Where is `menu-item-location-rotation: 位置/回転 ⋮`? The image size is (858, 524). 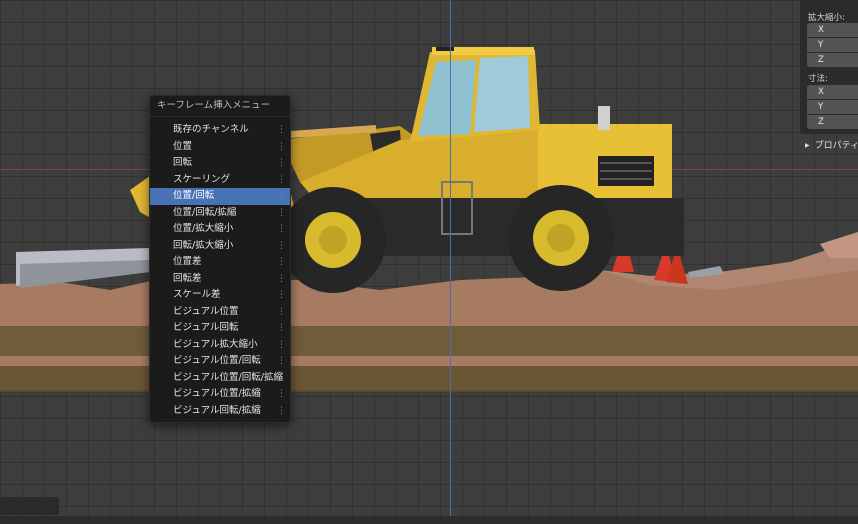
menu-item-location-rotation: 位置/回転 ⋮ is located at coordinates (220, 196).